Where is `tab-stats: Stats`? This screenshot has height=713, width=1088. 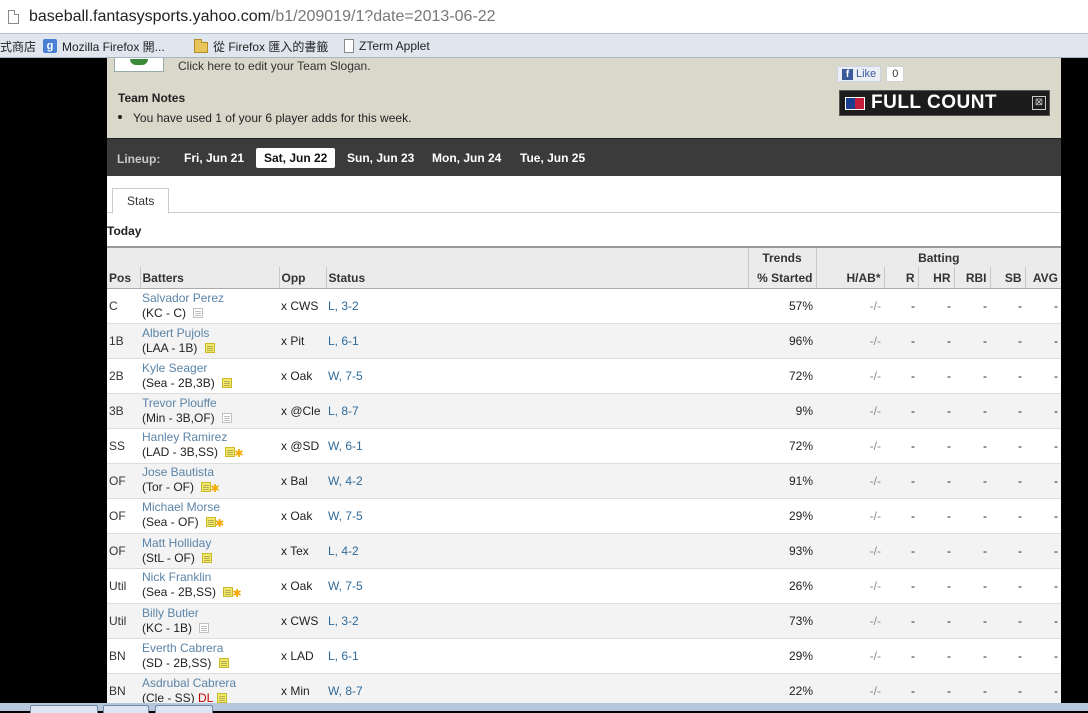 tab-stats: Stats is located at coordinates (141, 201).